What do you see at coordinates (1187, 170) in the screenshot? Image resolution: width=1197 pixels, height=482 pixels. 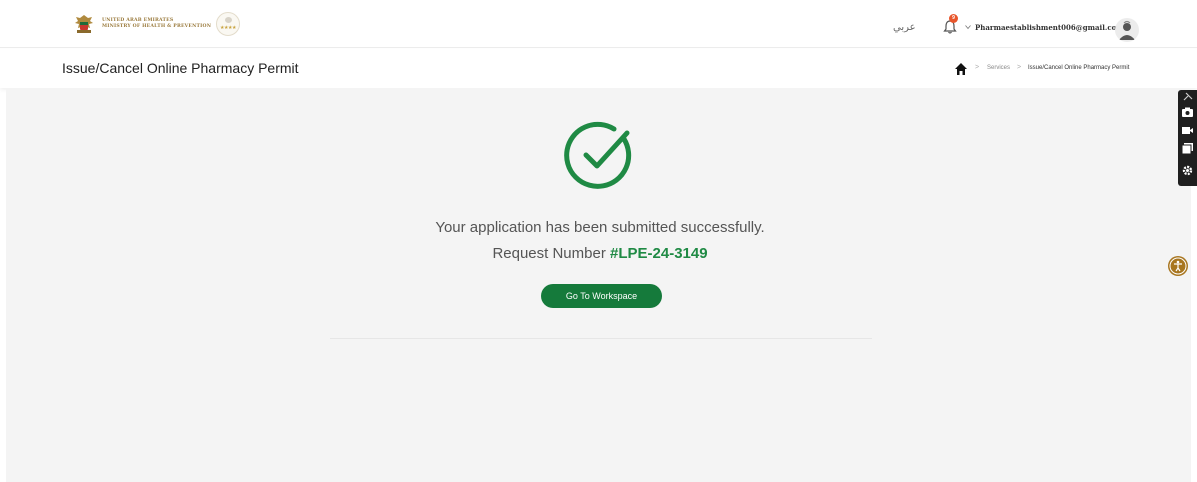 I see `gear-icon` at bounding box center [1187, 170].